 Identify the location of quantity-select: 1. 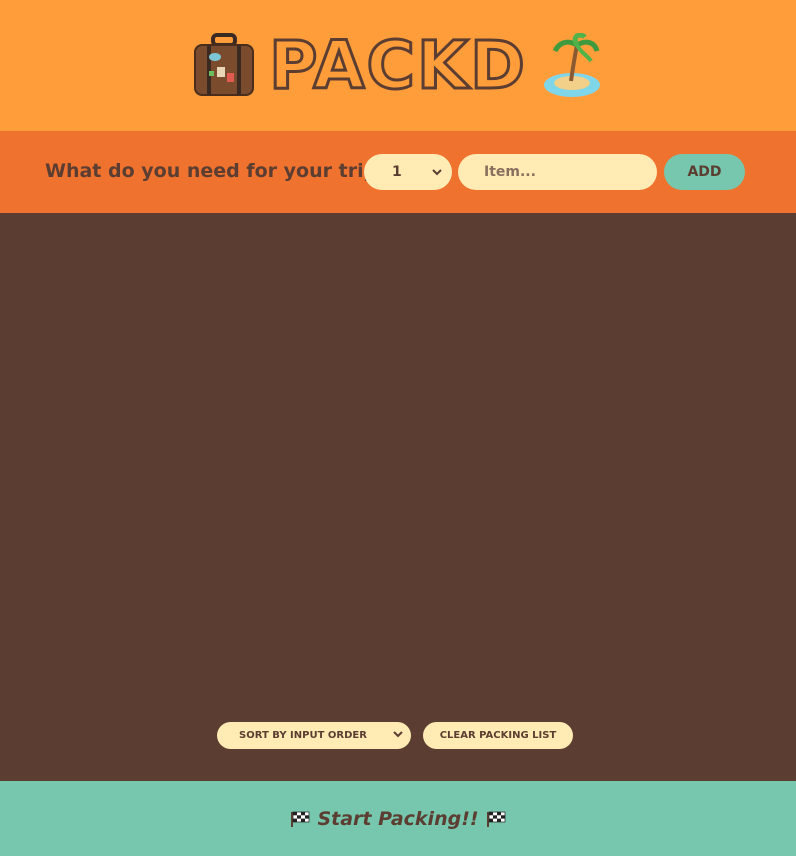
(408, 172).